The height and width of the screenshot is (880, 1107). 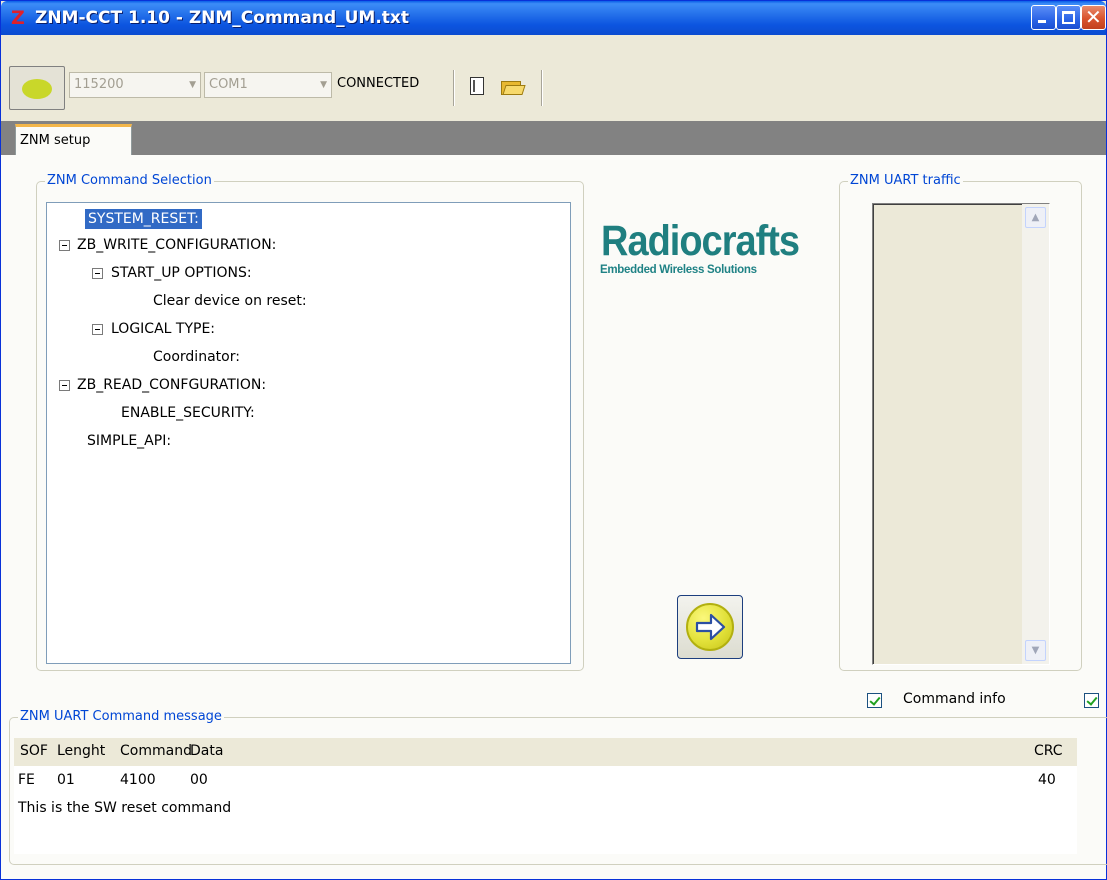 What do you see at coordinates (513, 86) in the screenshot?
I see `open-file-button` at bounding box center [513, 86].